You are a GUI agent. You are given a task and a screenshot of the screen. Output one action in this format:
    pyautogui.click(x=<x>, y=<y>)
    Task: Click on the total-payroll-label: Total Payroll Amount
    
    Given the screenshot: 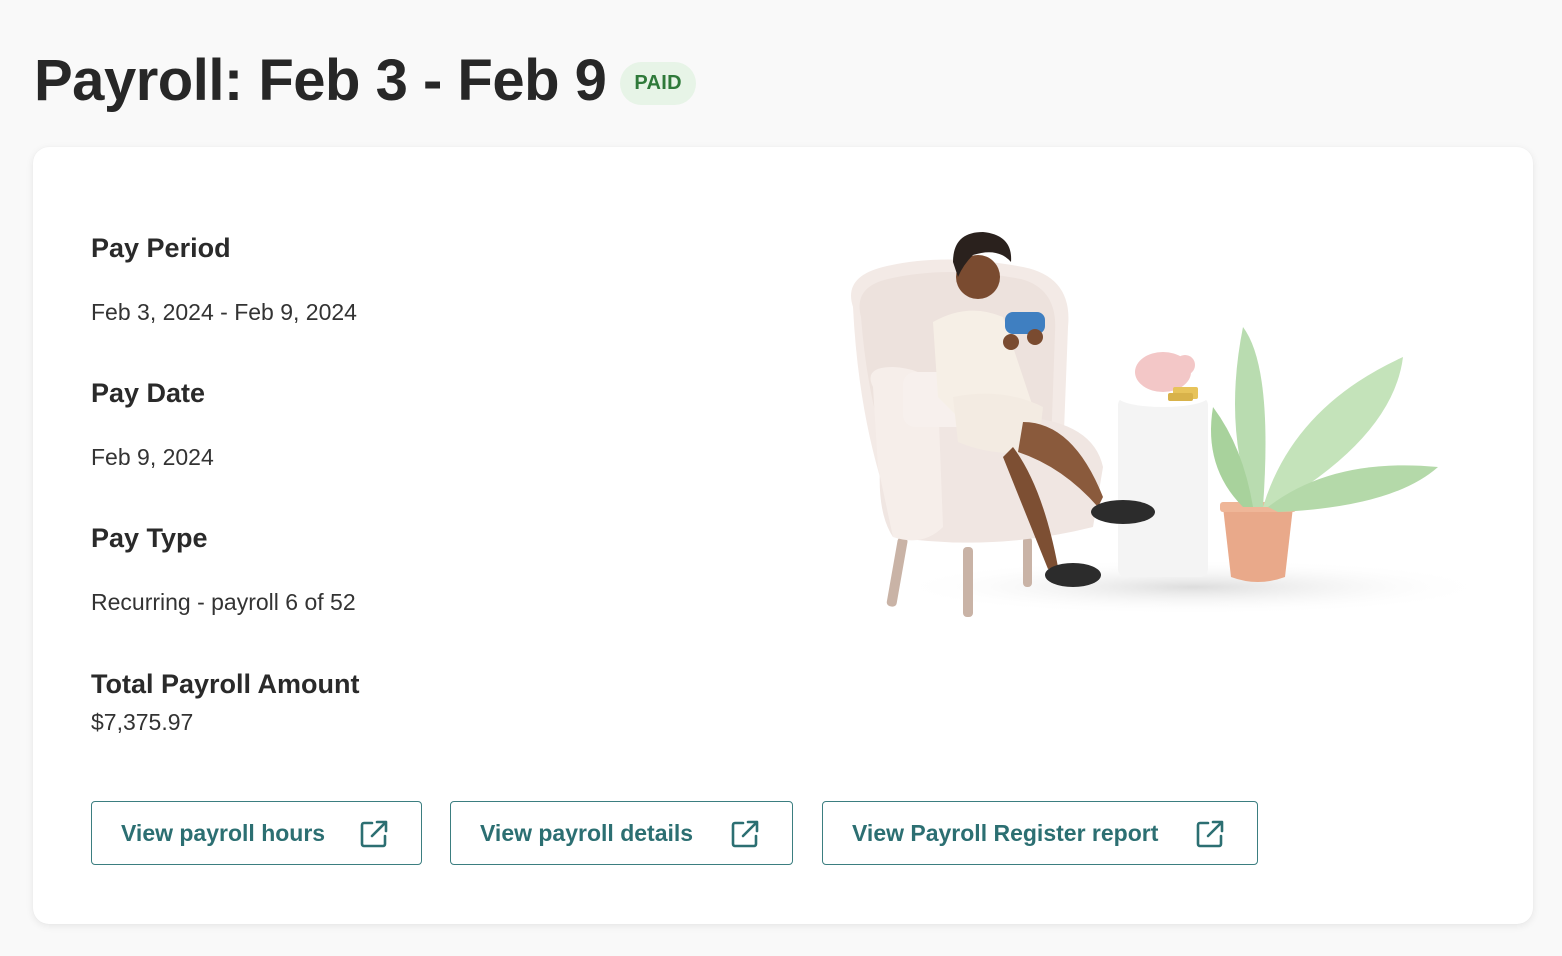 What is the action you would take?
    pyautogui.click(x=225, y=684)
    